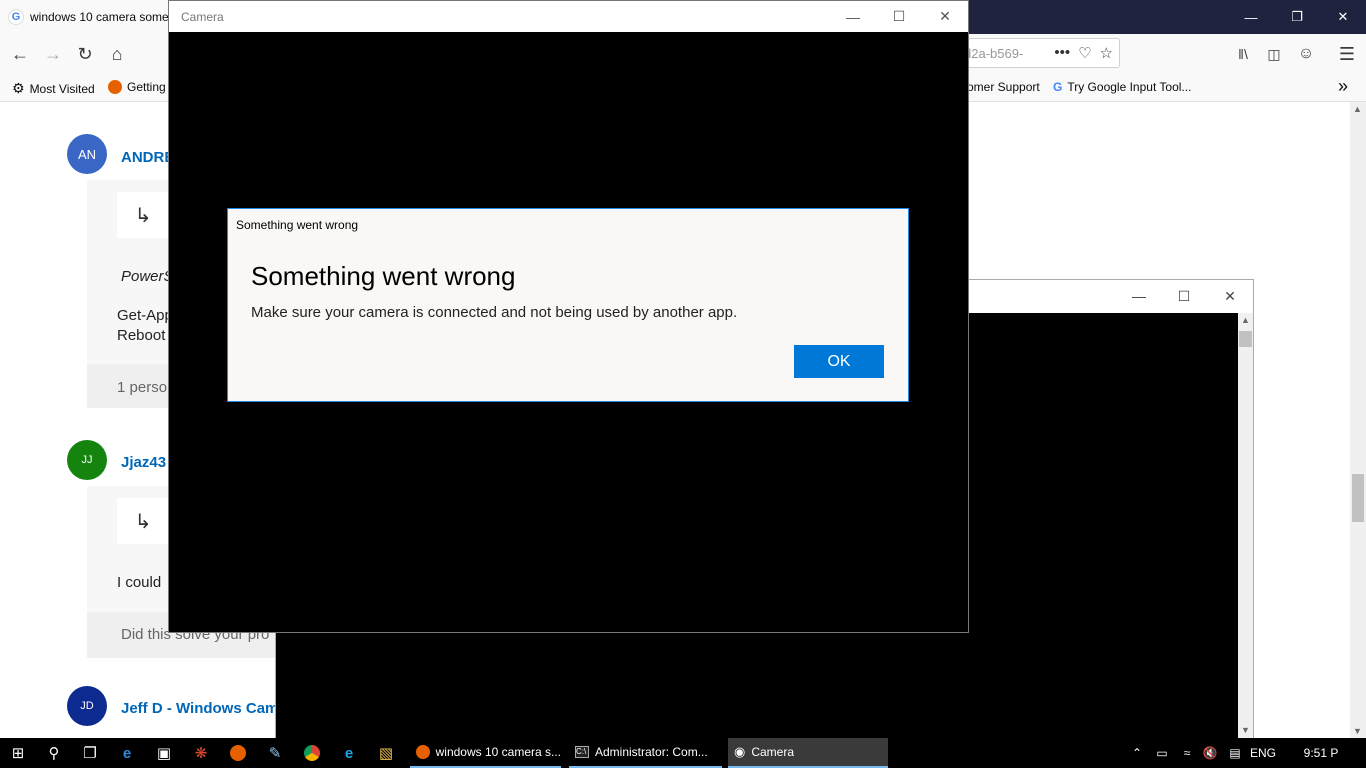 This screenshot has height=768, width=1366. What do you see at coordinates (386, 753) in the screenshot?
I see `file-explorer-icon: ▧` at bounding box center [386, 753].